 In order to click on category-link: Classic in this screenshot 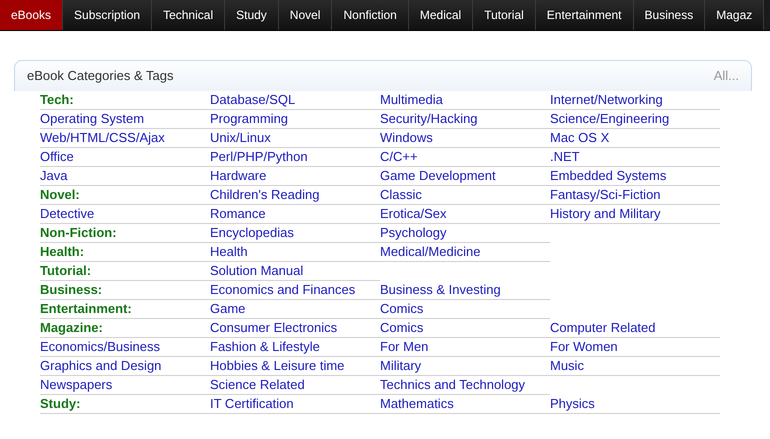, I will do `click(401, 195)`.